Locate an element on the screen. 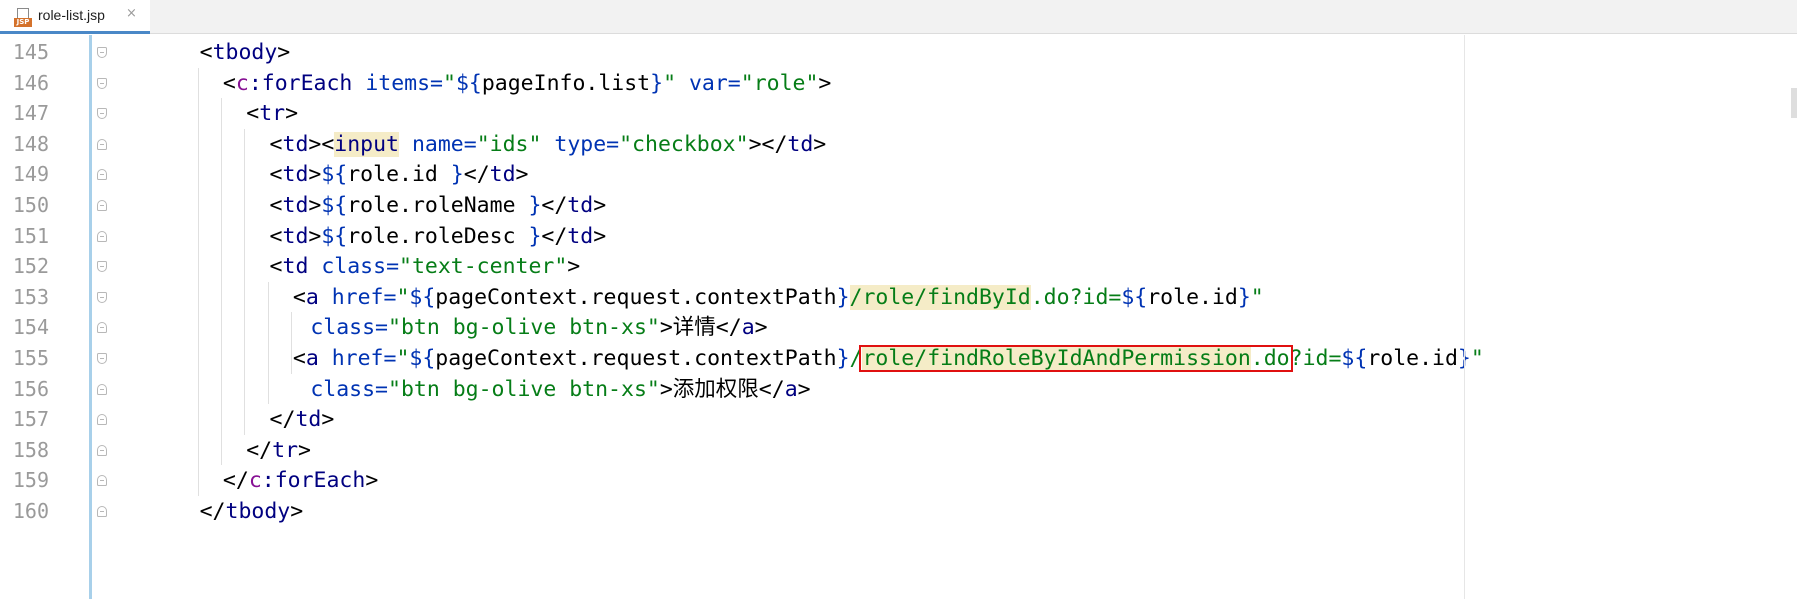 Image resolution: width=1797 pixels, height=599 pixels. code-token: var= is located at coordinates (714, 83).